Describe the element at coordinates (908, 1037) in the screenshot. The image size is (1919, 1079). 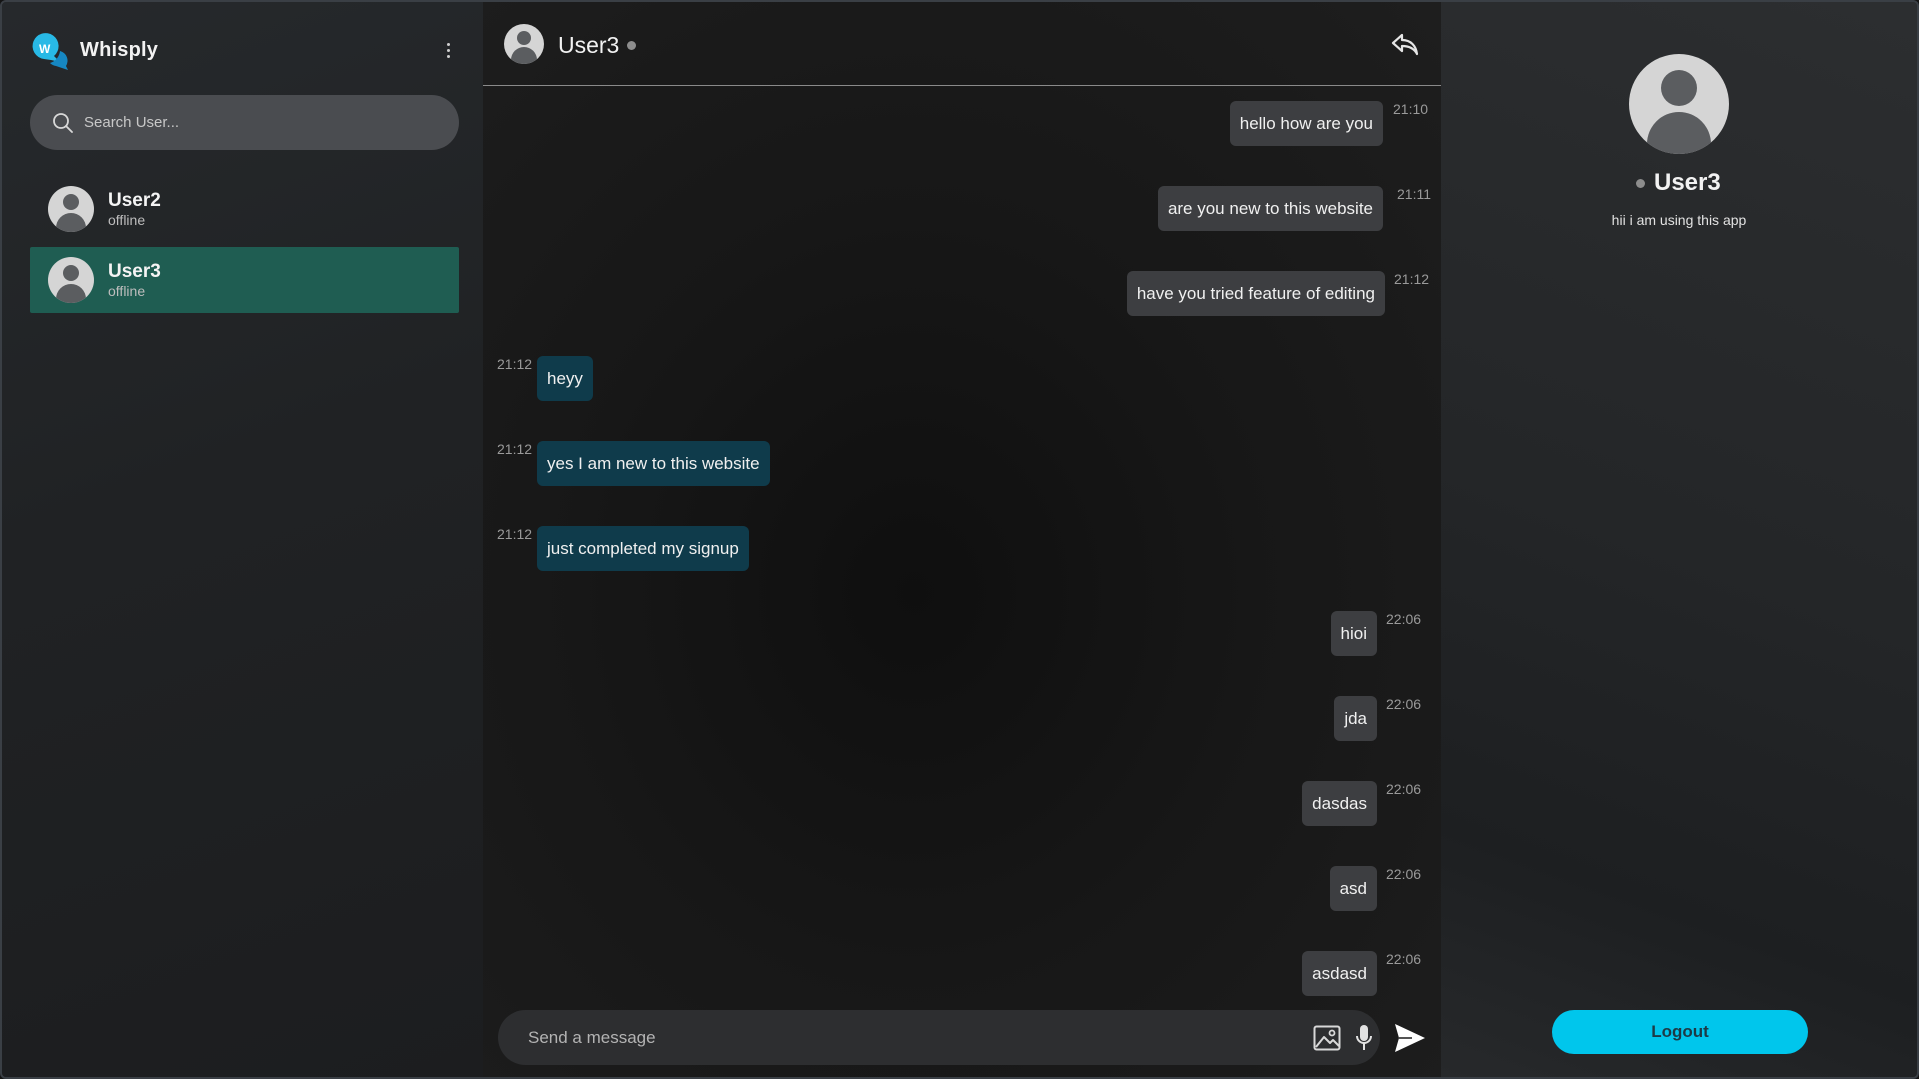
I see `message-input` at that location.